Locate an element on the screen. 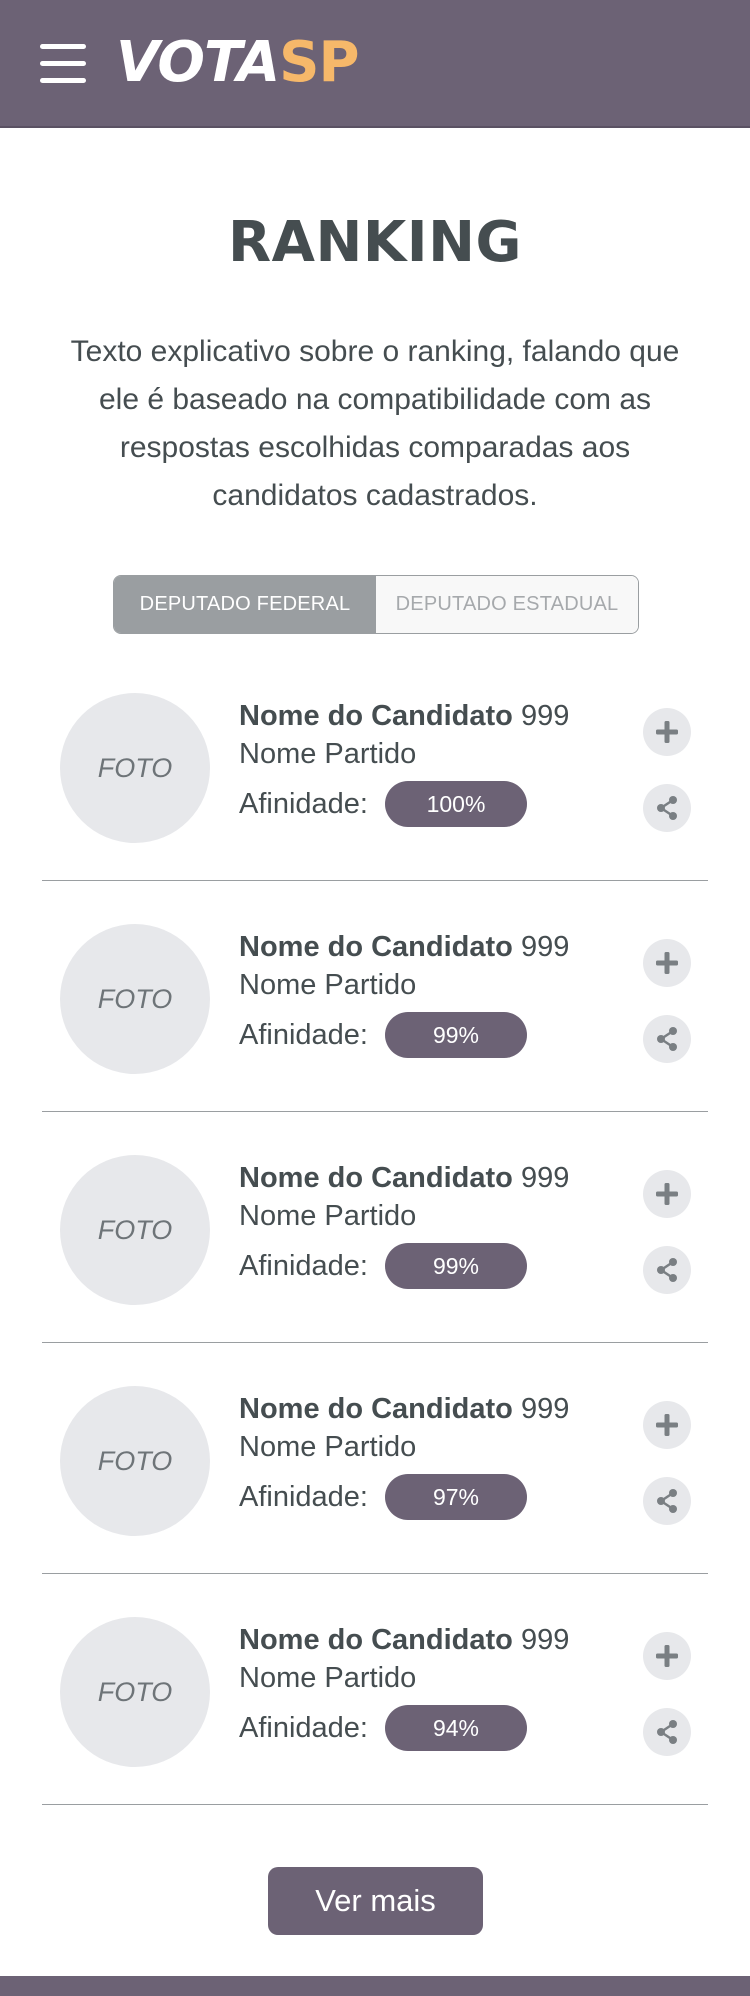 Image resolution: width=750 pixels, height=1996 pixels. affinity-row: Afinidade: 100% is located at coordinates (404, 804).